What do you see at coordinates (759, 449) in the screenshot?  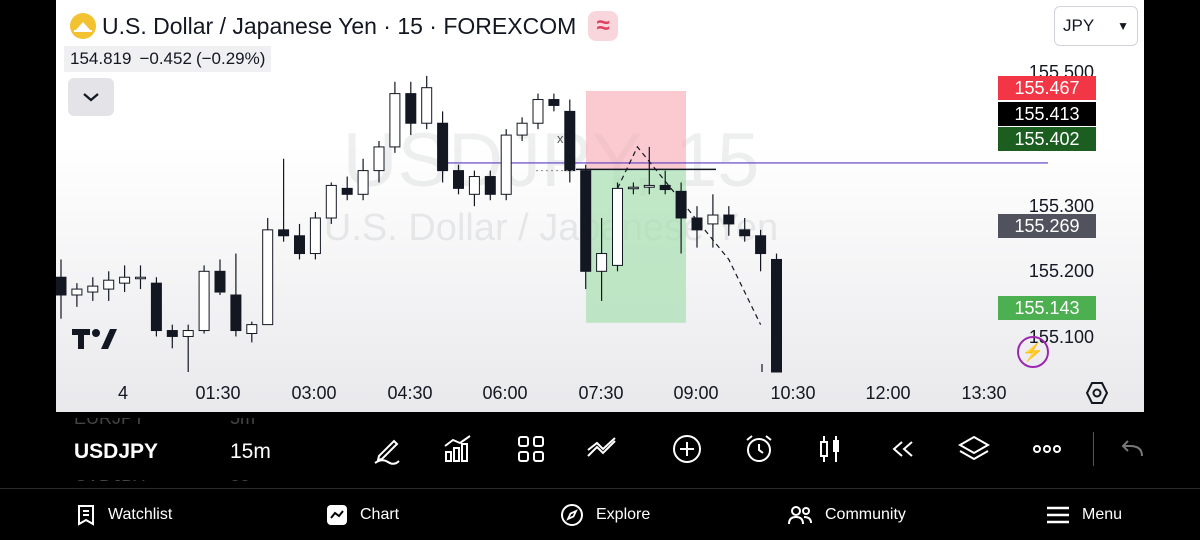 I see `alarm-clock-icon` at bounding box center [759, 449].